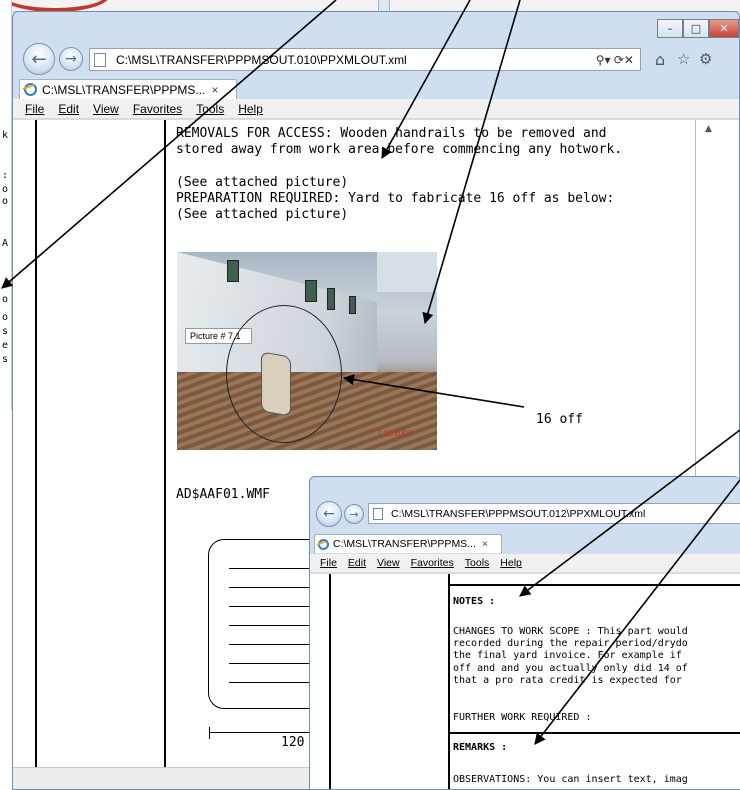 The image size is (740, 790). I want to click on dimension-tick, so click(209, 733).